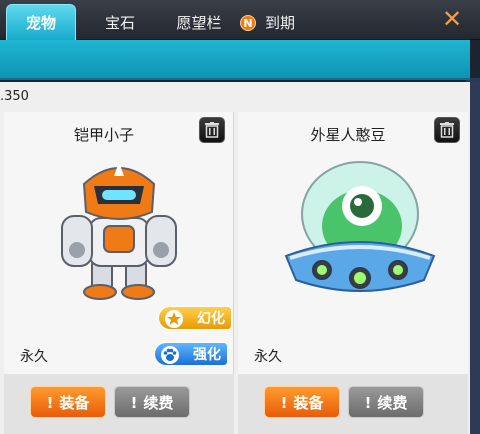  I want to click on scrollbar, so click(475, 258).